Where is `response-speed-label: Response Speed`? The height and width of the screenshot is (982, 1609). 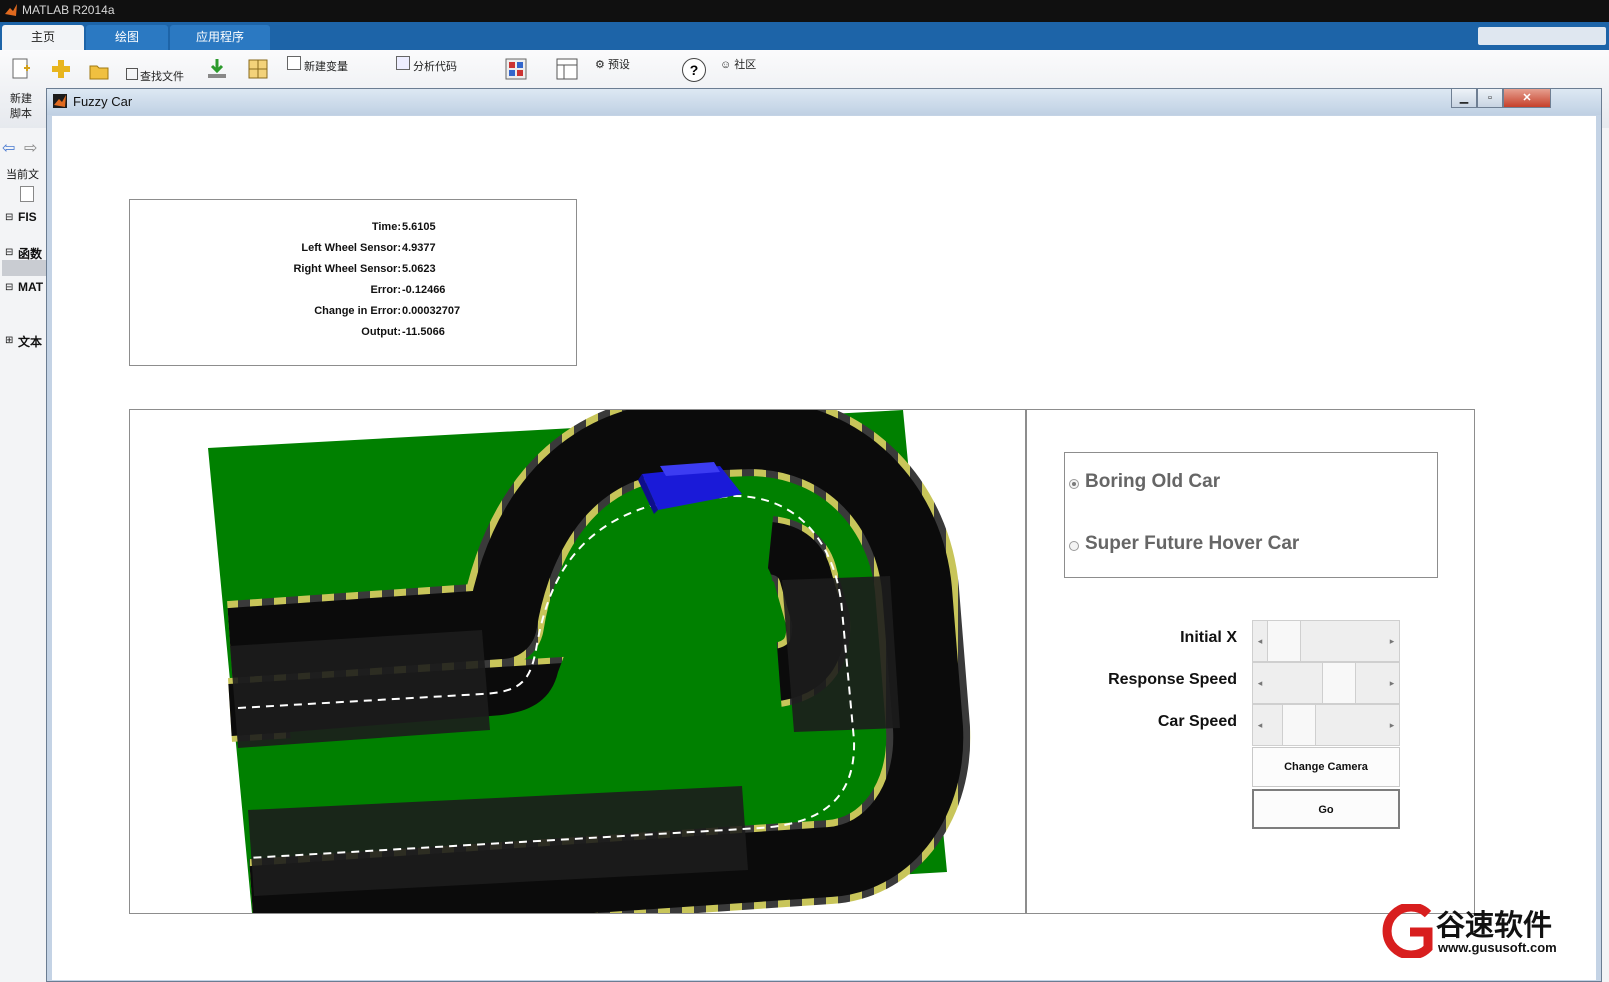
response-speed-label: Response Speed is located at coordinates (1172, 679).